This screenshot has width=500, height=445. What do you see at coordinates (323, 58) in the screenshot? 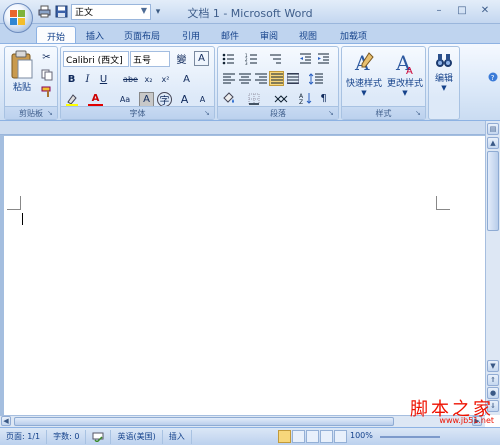
I see `increase-indent-icon` at bounding box center [323, 58].